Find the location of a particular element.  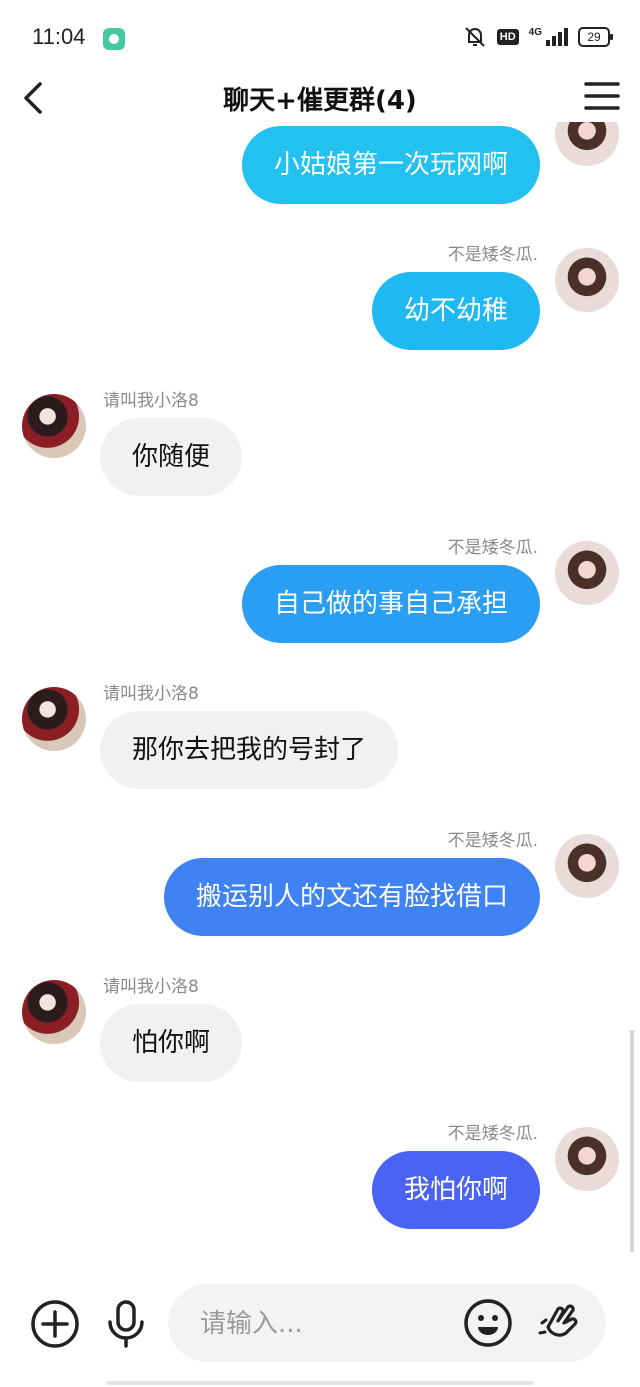

message-bubble: 我怕你啊 is located at coordinates (455, 1190).